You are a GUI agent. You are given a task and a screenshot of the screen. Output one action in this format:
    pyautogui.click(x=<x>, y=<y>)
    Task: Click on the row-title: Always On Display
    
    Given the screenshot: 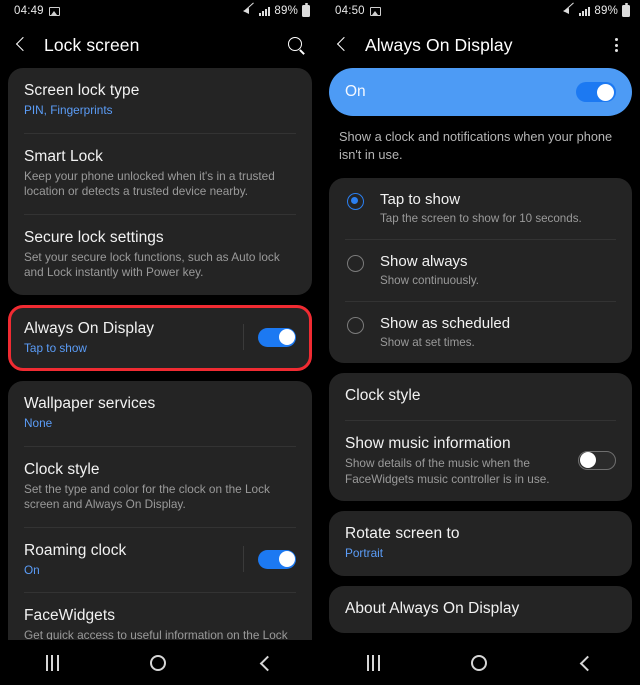 What is the action you would take?
    pyautogui.click(x=89, y=328)
    